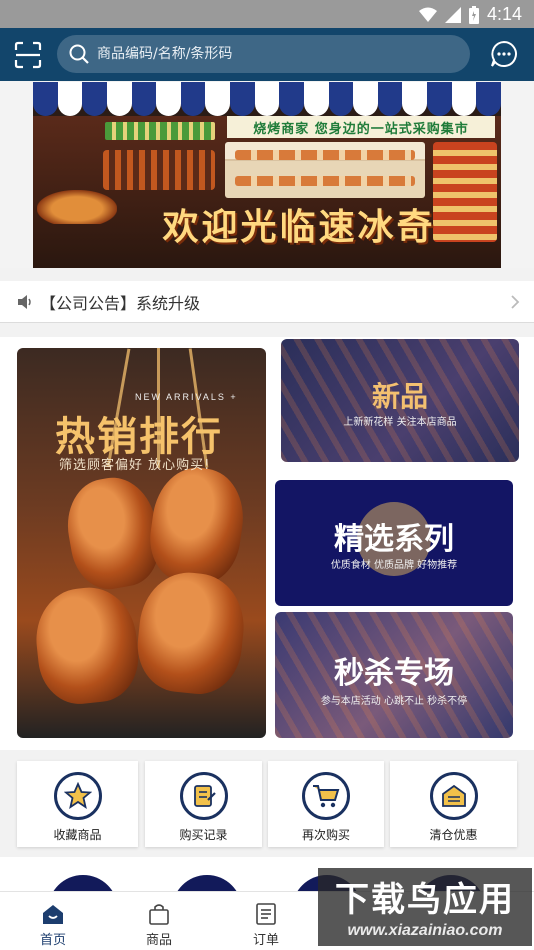  I want to click on tab-label: 首页, so click(52, 940).